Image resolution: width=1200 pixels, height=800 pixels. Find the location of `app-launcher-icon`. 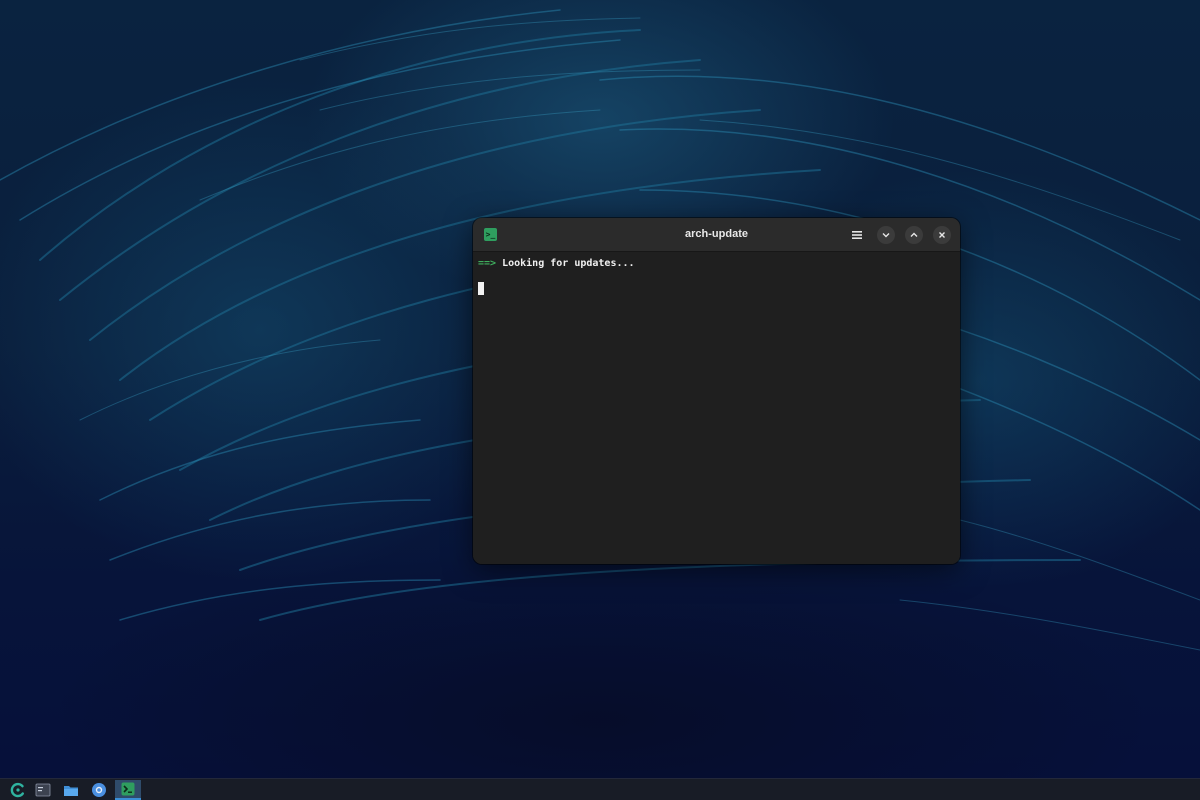

app-launcher-icon is located at coordinates (17, 790).